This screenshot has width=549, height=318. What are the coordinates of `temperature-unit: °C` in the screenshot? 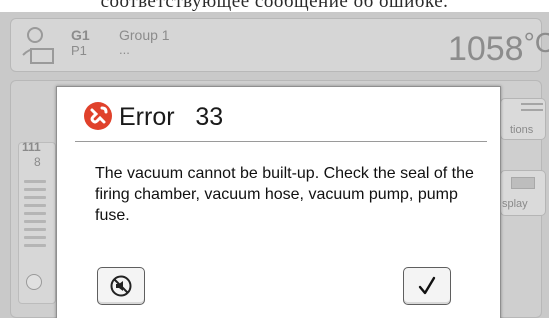 It's located at (536, 42).